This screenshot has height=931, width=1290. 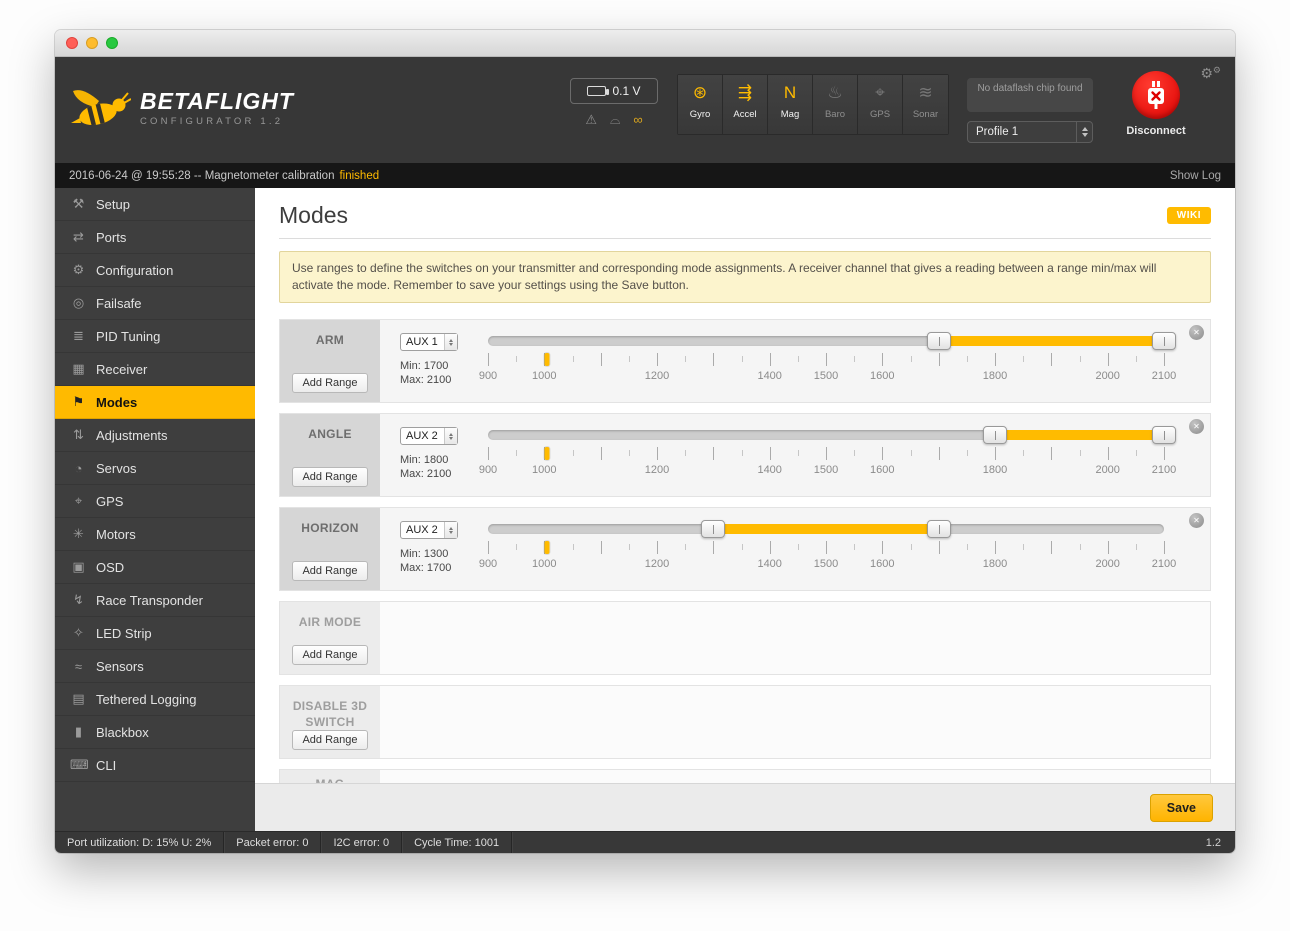 What do you see at coordinates (424, 460) in the screenshot?
I see `range-min-label: Min: 1800` at bounding box center [424, 460].